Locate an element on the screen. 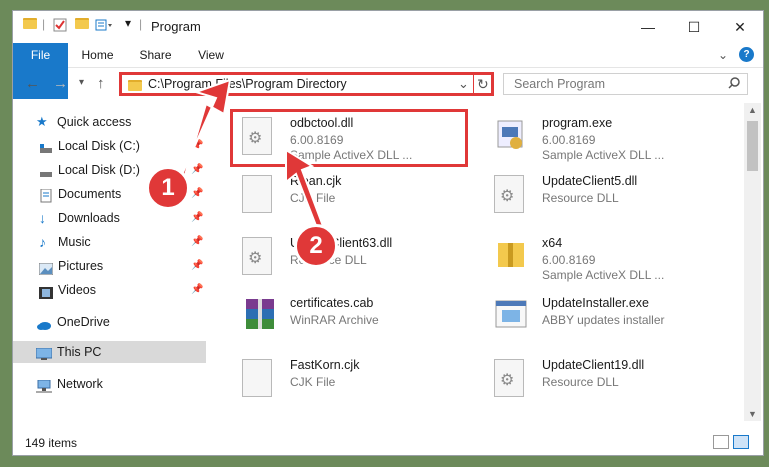 The width and height of the screenshot is (769, 467). annotation-arrows is located at coordinates (251, 158).